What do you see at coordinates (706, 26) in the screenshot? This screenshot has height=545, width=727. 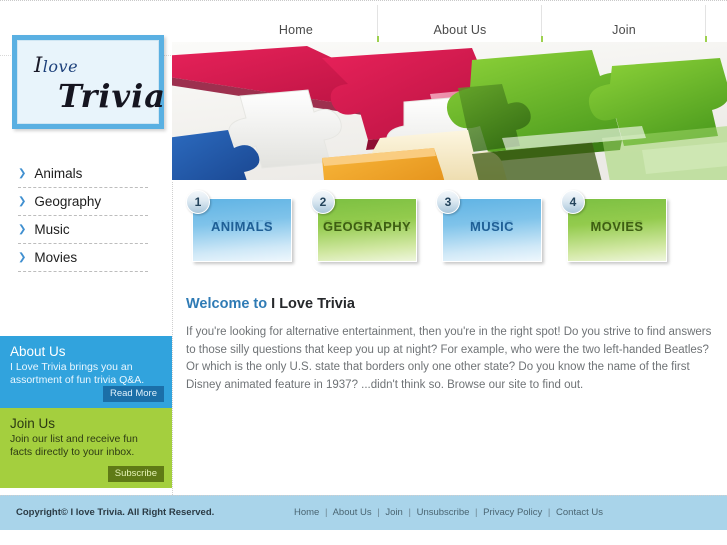 I see `nav-separator` at bounding box center [706, 26].